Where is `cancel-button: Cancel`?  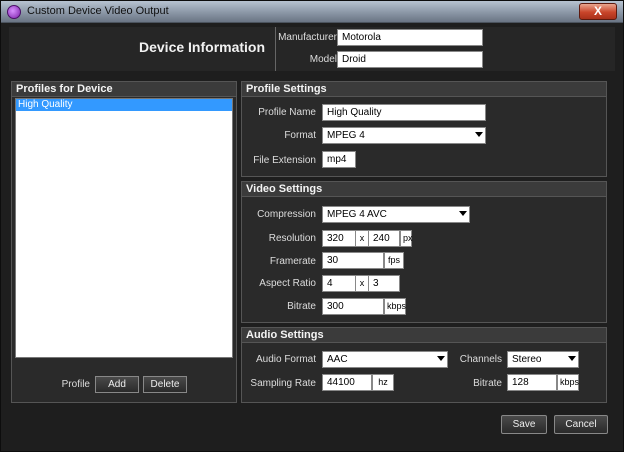
cancel-button: Cancel is located at coordinates (581, 424).